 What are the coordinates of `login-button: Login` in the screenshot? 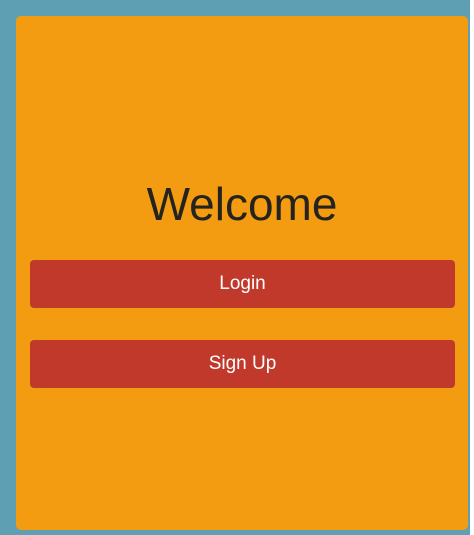 It's located at (242, 284).